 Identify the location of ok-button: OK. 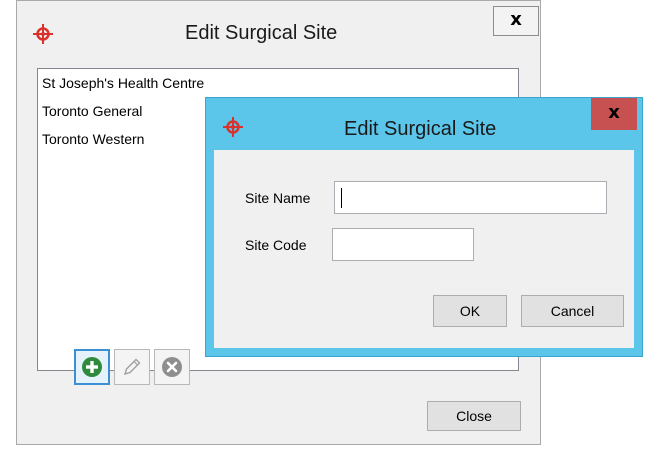
(470, 311).